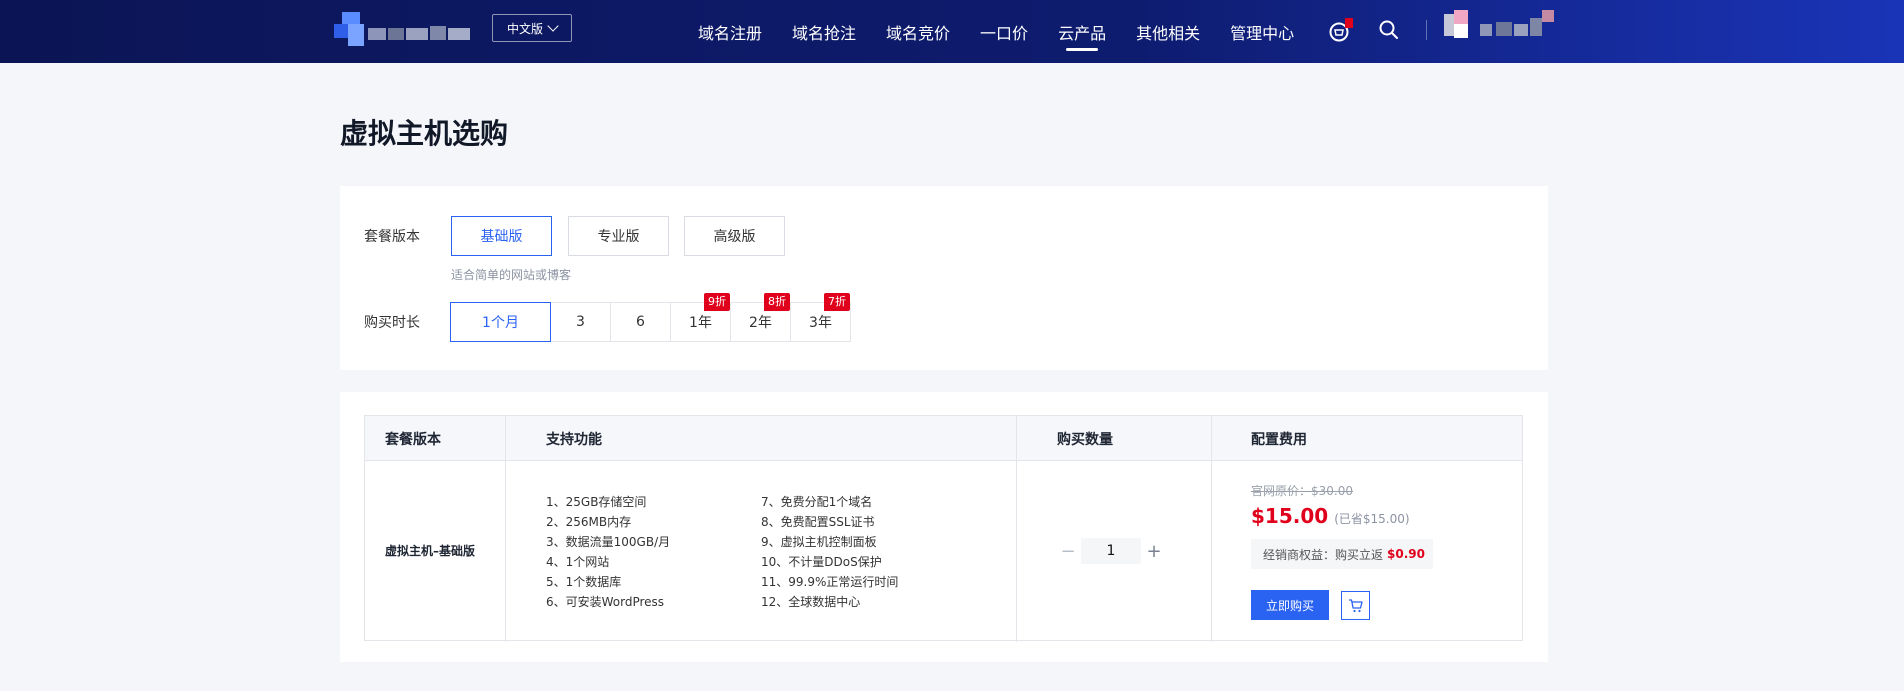 Image resolution: width=1904 pixels, height=691 pixels. What do you see at coordinates (511, 275) in the screenshot?
I see `plan-hint: 适合简单的网站或博客` at bounding box center [511, 275].